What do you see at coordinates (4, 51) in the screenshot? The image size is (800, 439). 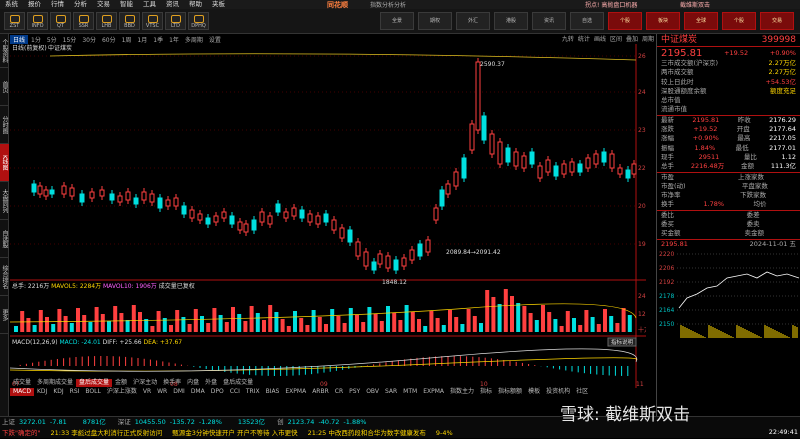 I see `sidebar-item-0: 个股资料` at bounding box center [4, 51].